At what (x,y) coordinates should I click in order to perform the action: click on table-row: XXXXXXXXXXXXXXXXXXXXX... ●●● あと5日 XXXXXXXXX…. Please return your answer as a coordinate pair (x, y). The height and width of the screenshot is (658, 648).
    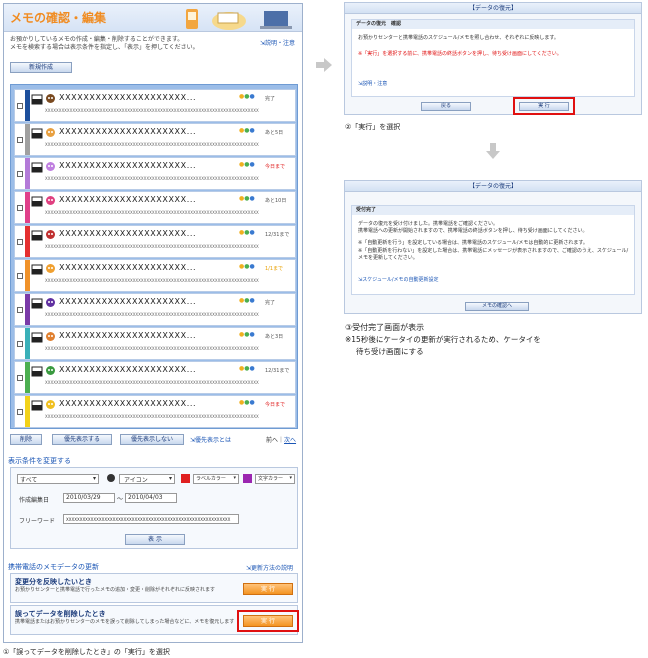
    Looking at the image, I should click on (155, 139).